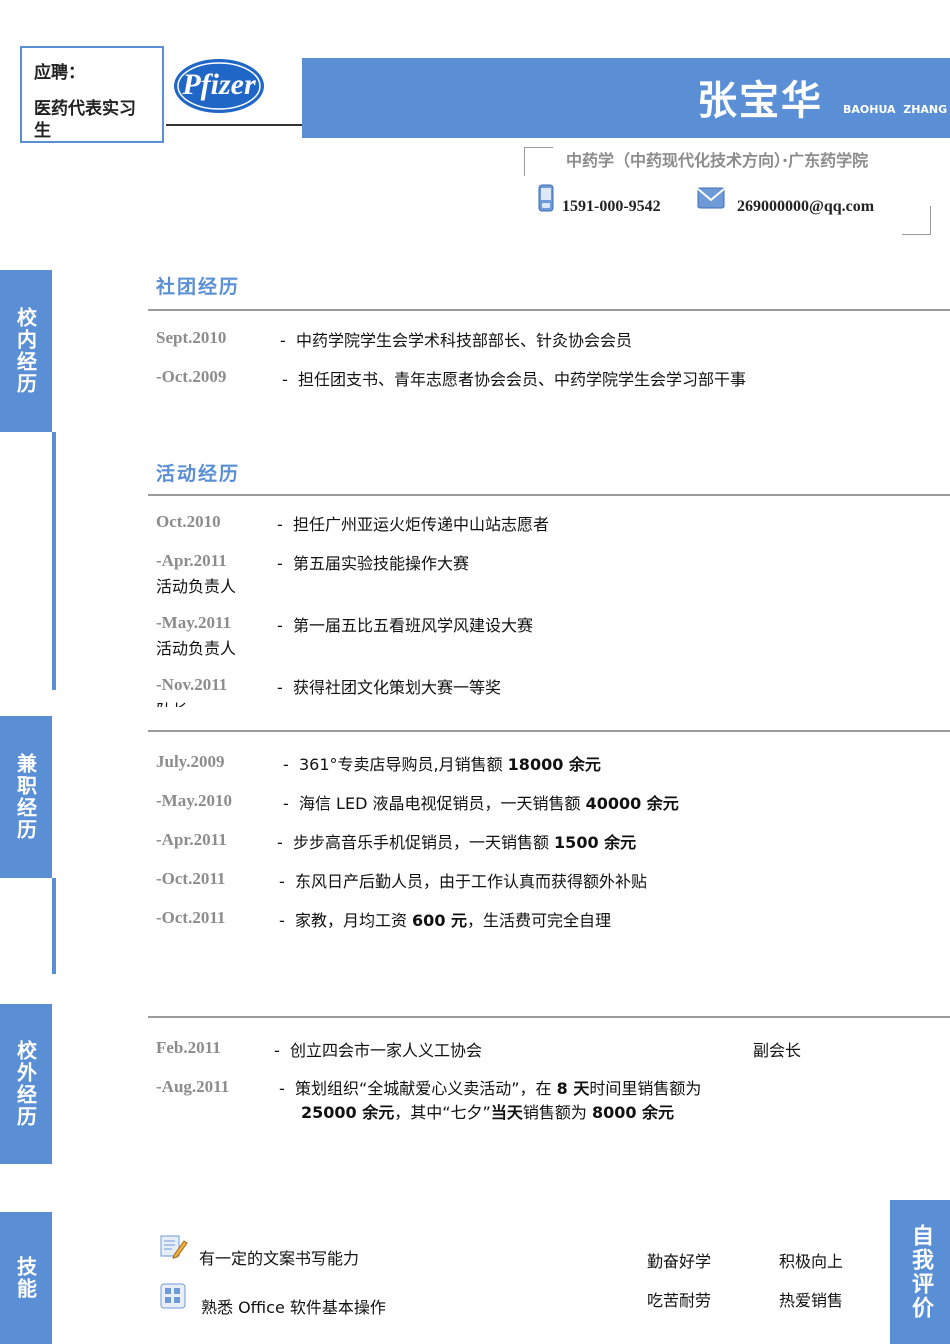  I want to click on self-eval-2: 积极向上, so click(811, 1261).